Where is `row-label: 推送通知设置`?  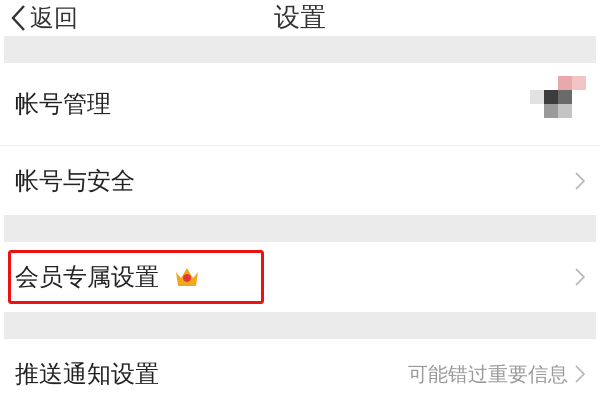 row-label: 推送通知设置 is located at coordinates (87, 374).